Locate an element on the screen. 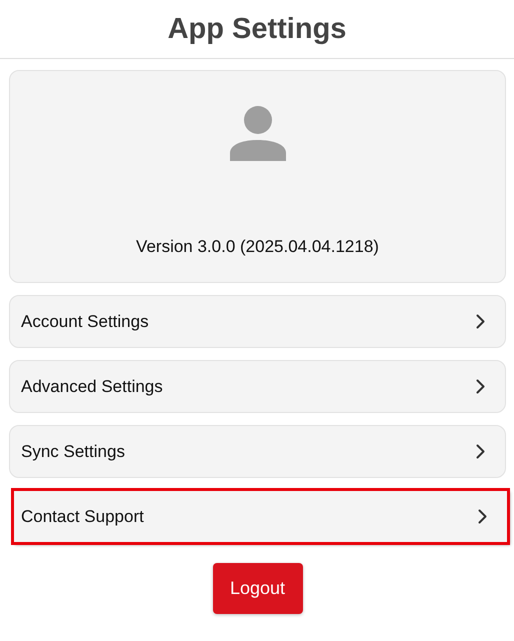 The height and width of the screenshot is (641, 514). page-title: App Settings is located at coordinates (257, 29).